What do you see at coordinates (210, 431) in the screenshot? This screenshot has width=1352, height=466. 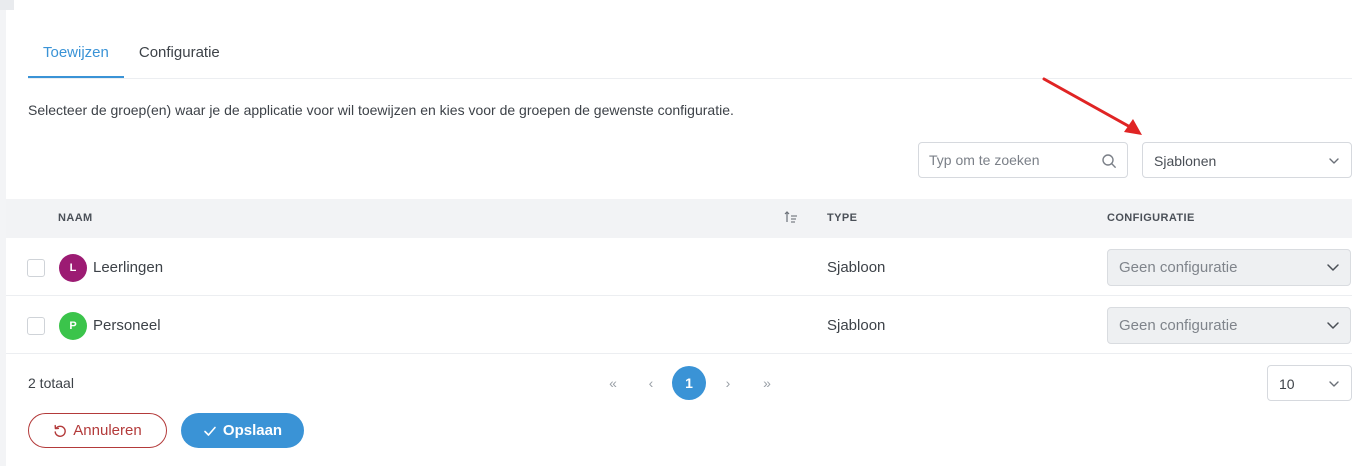 I see `check-icon` at bounding box center [210, 431].